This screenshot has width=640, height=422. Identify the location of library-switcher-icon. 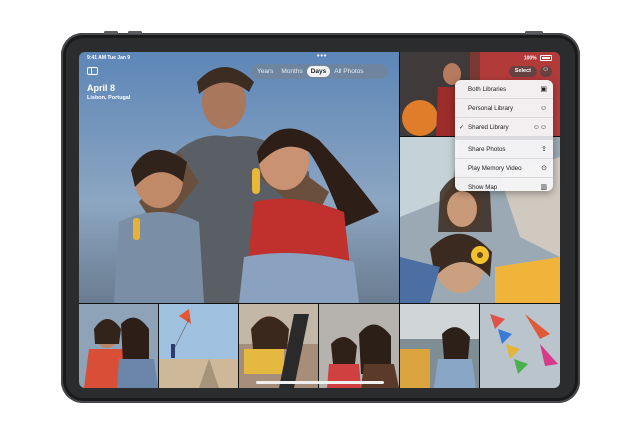
(546, 71).